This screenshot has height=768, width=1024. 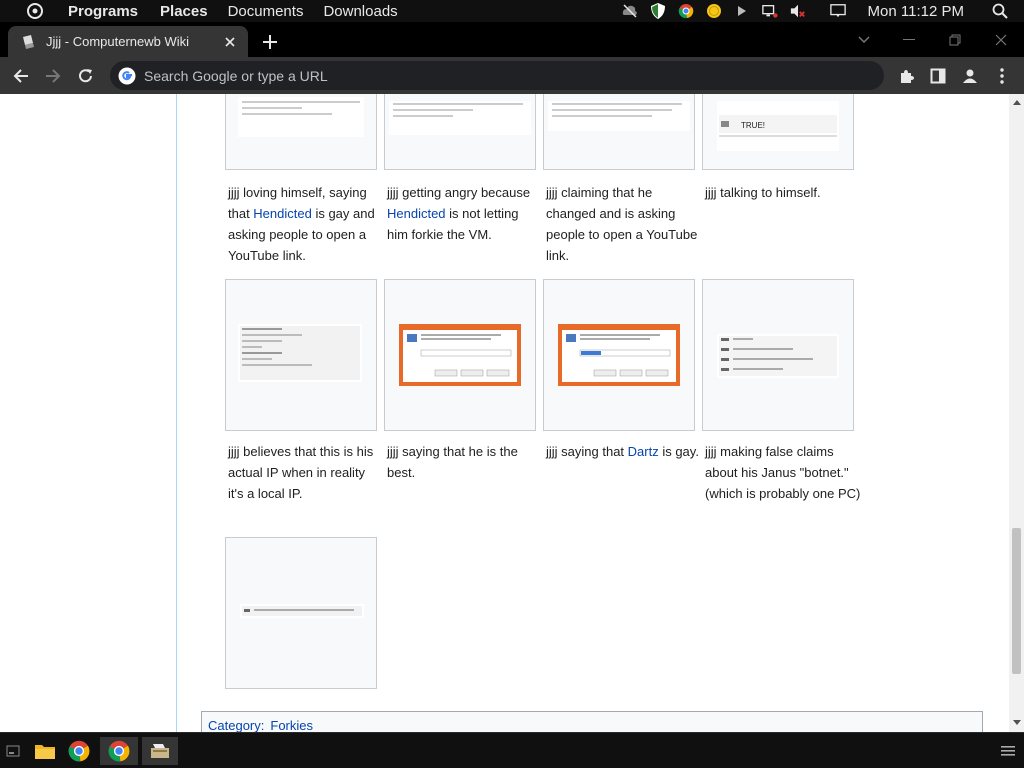 I want to click on system-menu-icon, so click(x=35, y=11).